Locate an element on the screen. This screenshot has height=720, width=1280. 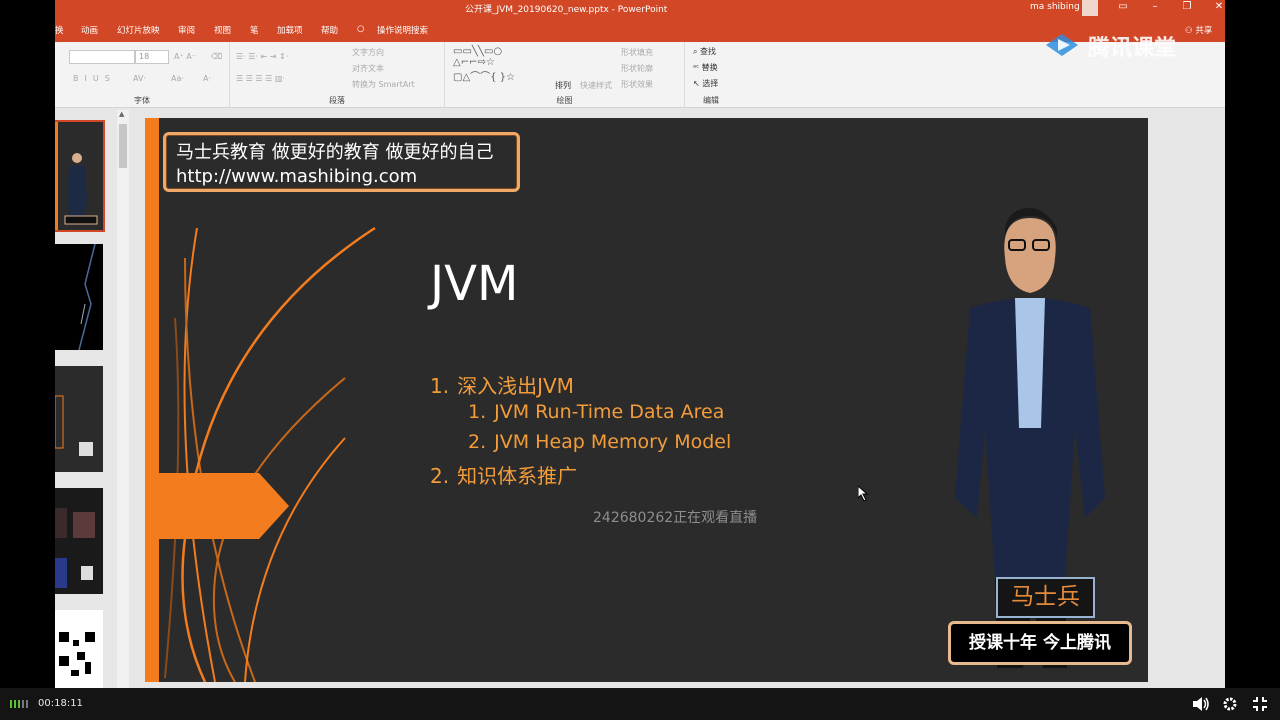
search-icon: ⌕ is located at coordinates (697, 51).